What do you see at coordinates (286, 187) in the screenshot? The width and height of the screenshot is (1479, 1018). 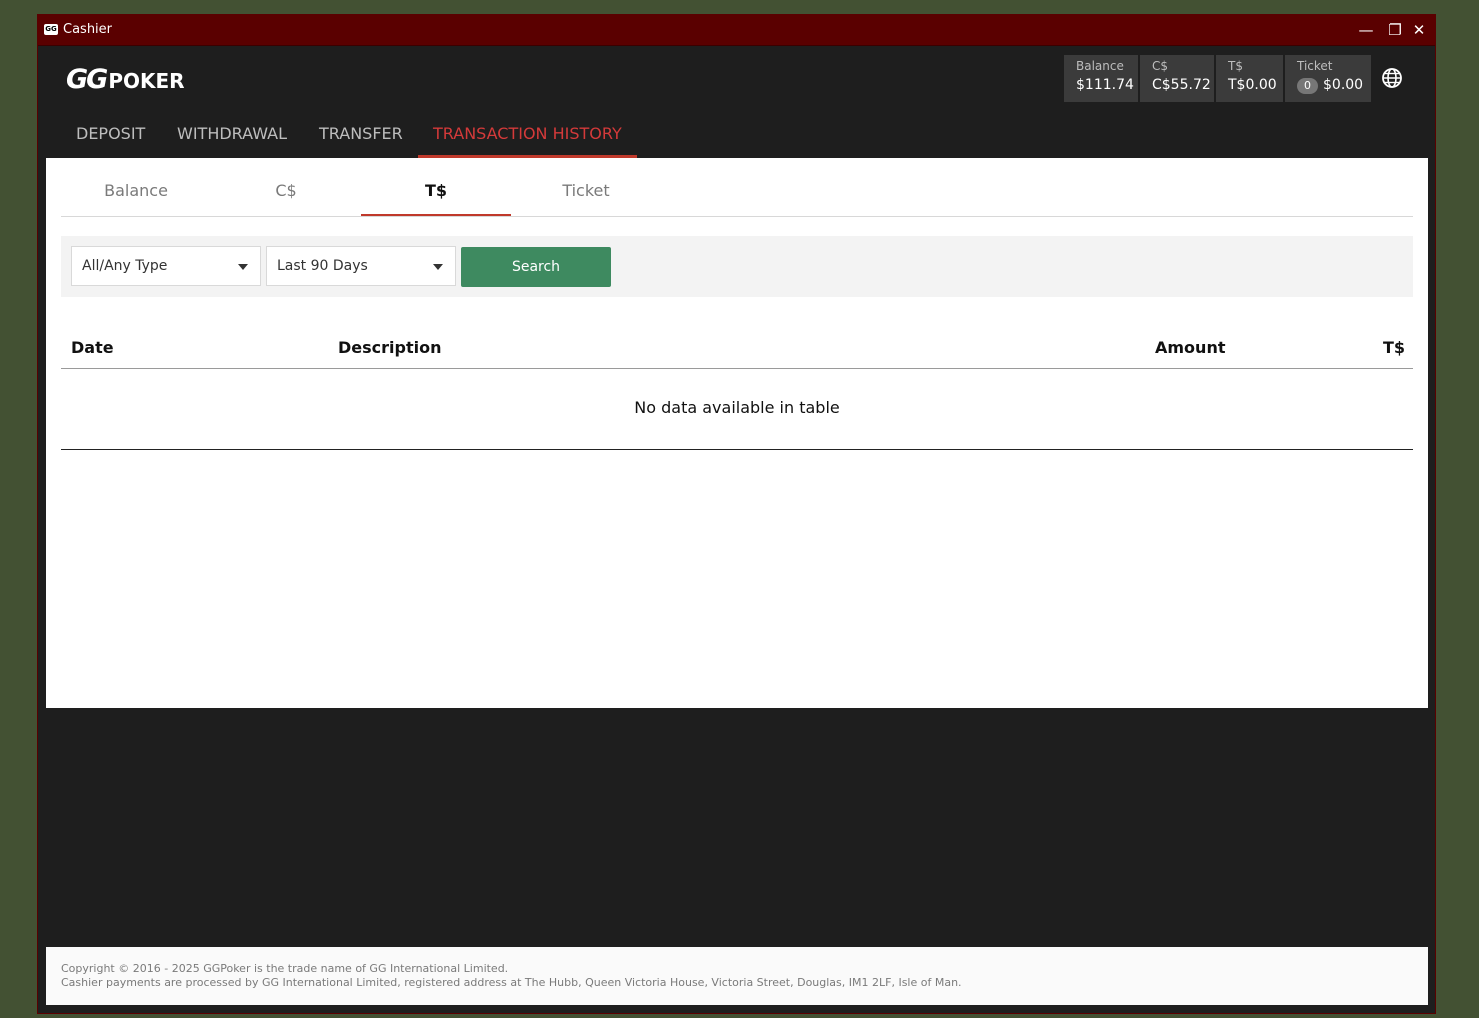 I see `subtab-cdollar: C$` at bounding box center [286, 187].